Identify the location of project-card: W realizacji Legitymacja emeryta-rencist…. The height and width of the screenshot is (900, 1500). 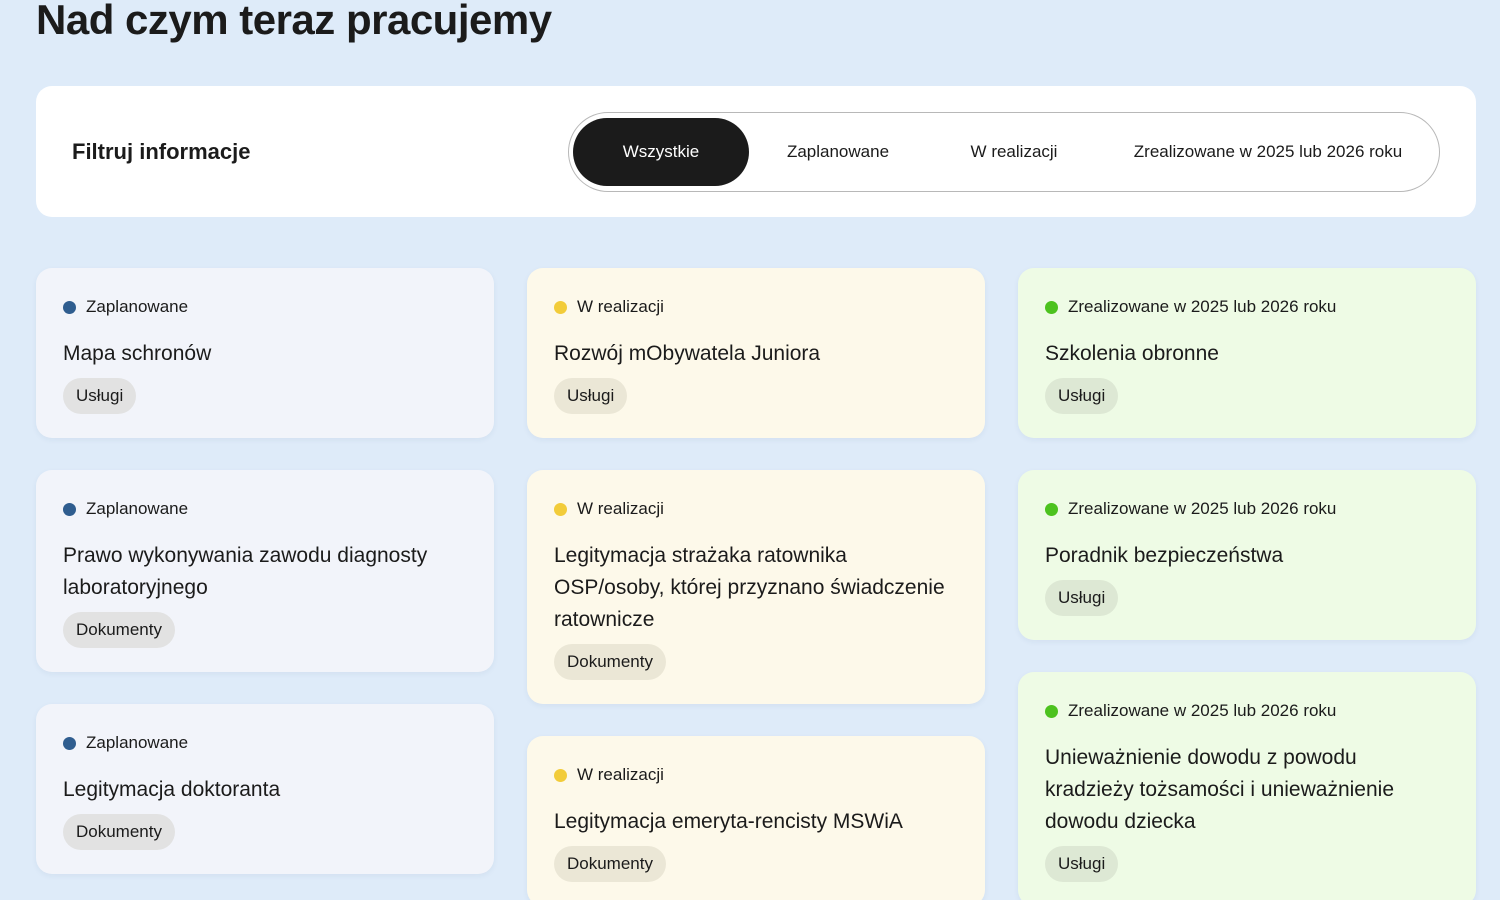
(756, 818).